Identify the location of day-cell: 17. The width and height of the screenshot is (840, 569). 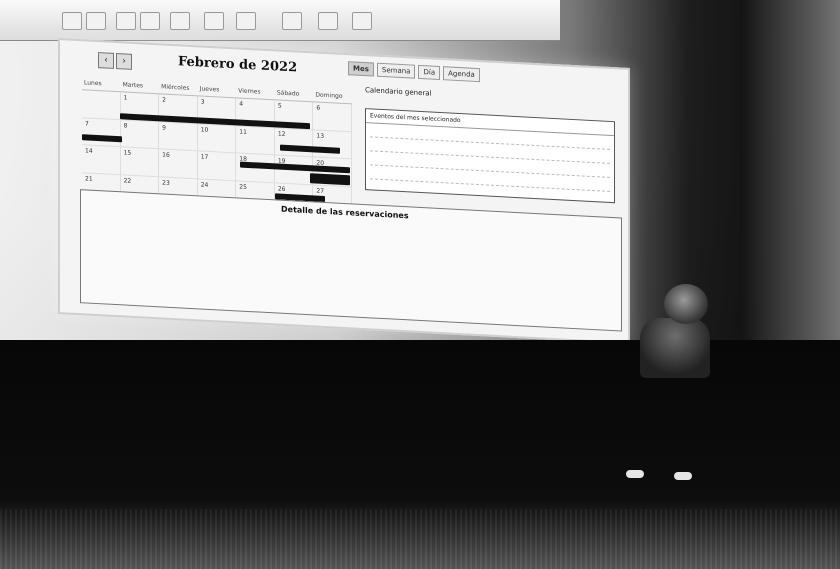
(217, 166).